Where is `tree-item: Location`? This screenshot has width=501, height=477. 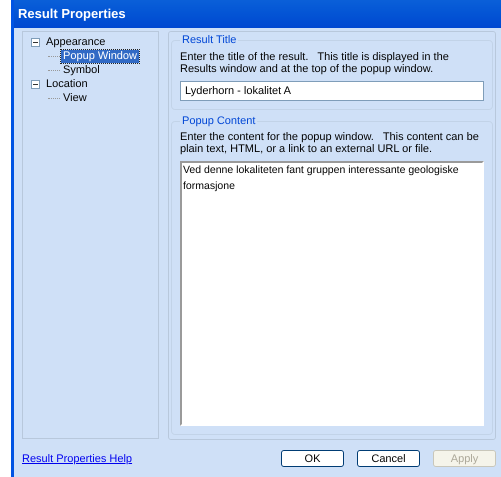
tree-item: Location is located at coordinates (67, 84).